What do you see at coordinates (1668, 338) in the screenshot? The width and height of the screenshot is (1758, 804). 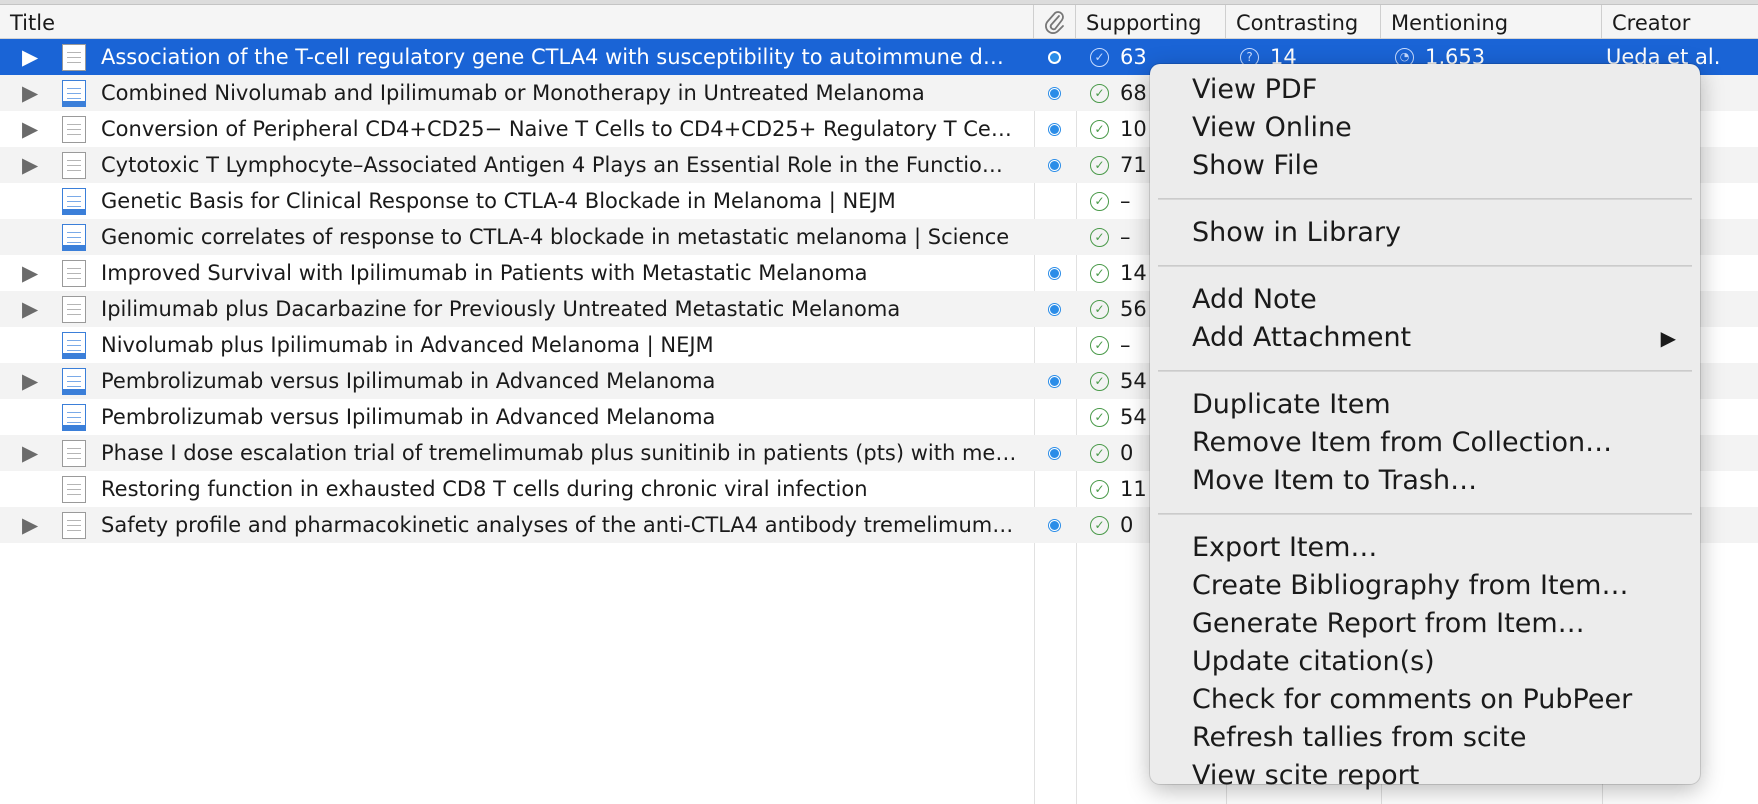 I see `submenu-arrow-icon: ▶` at bounding box center [1668, 338].